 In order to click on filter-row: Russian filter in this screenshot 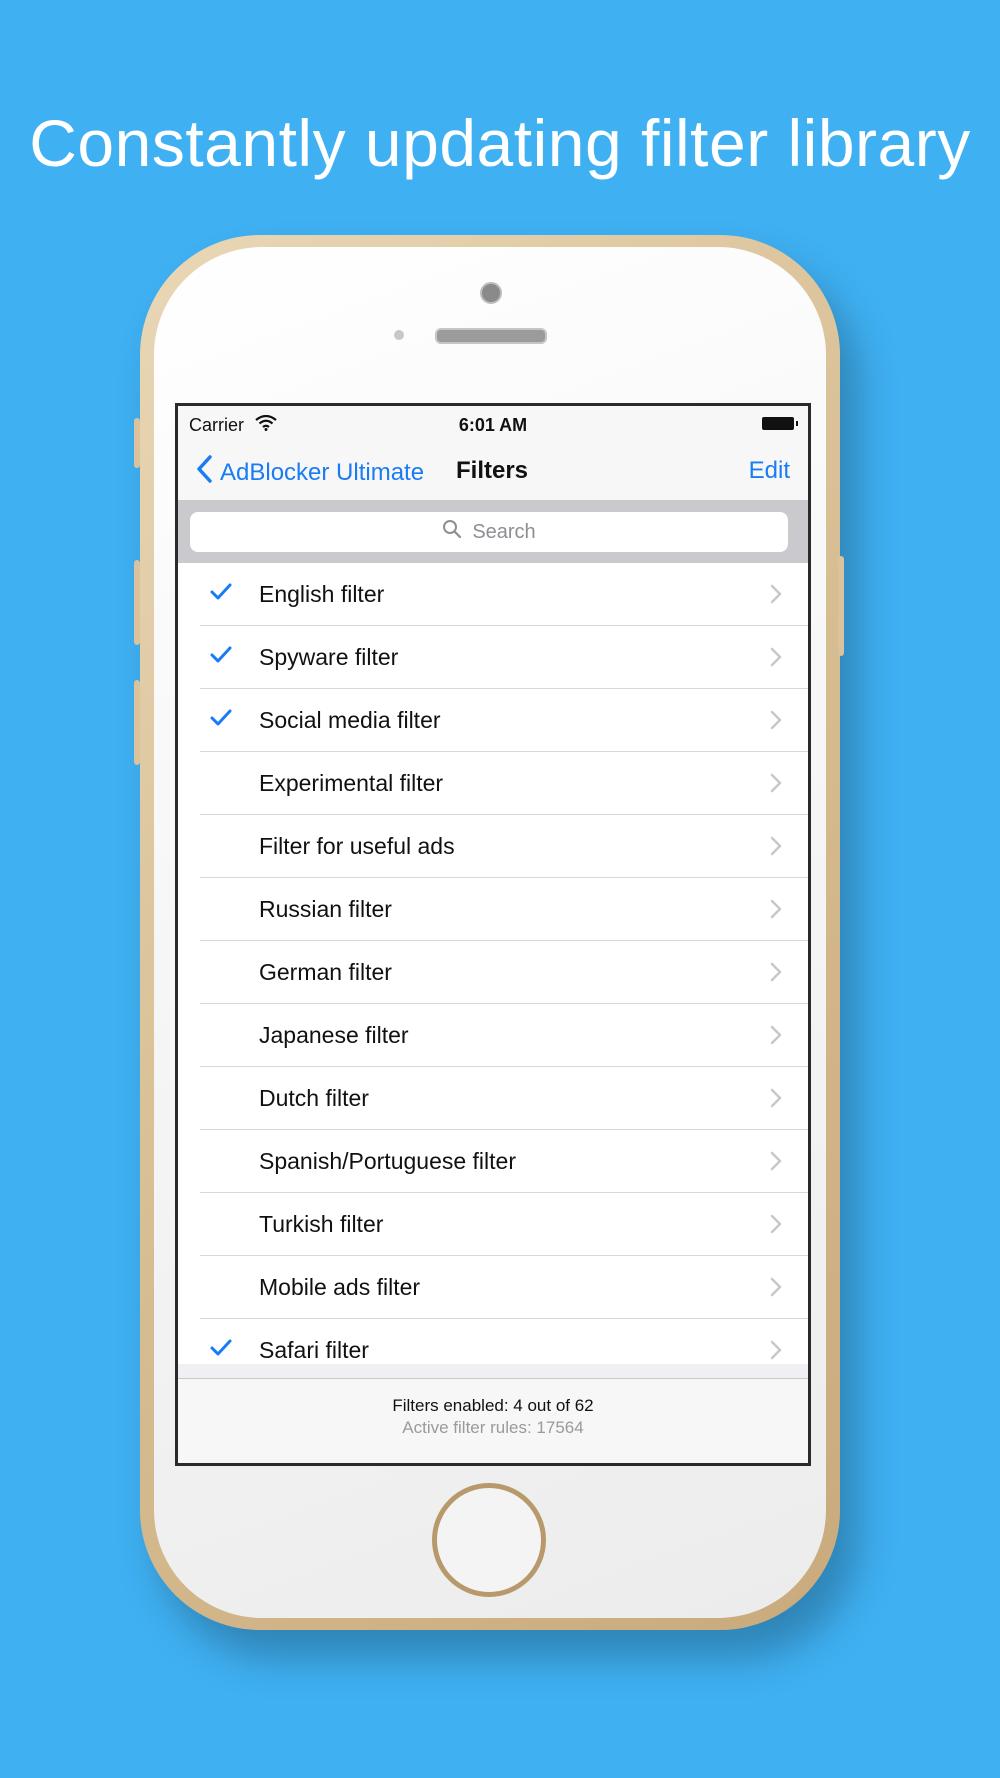, I will do `click(504, 909)`.